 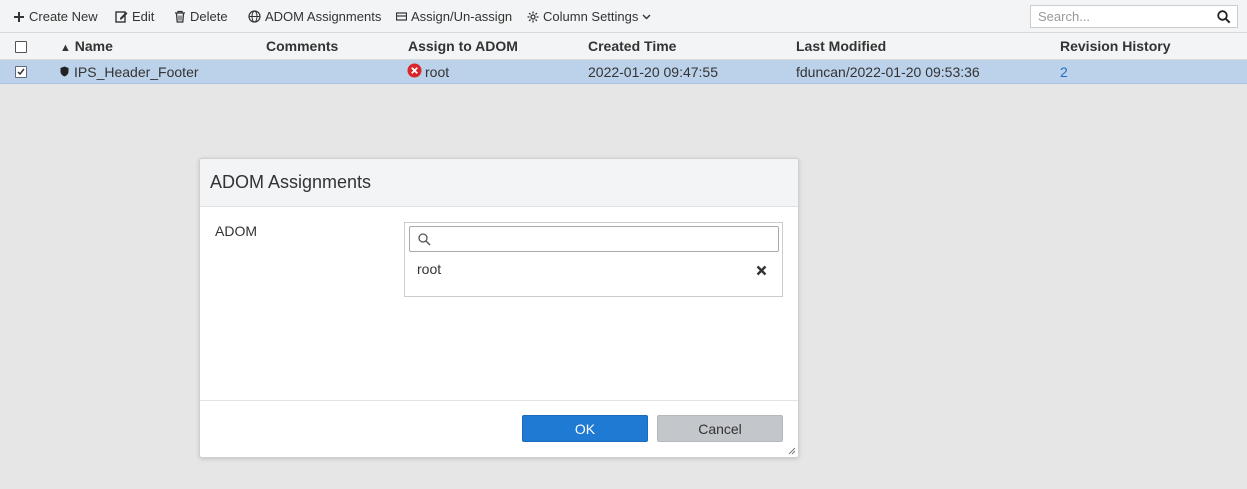 What do you see at coordinates (19, 16) in the screenshot?
I see `plus-icon` at bounding box center [19, 16].